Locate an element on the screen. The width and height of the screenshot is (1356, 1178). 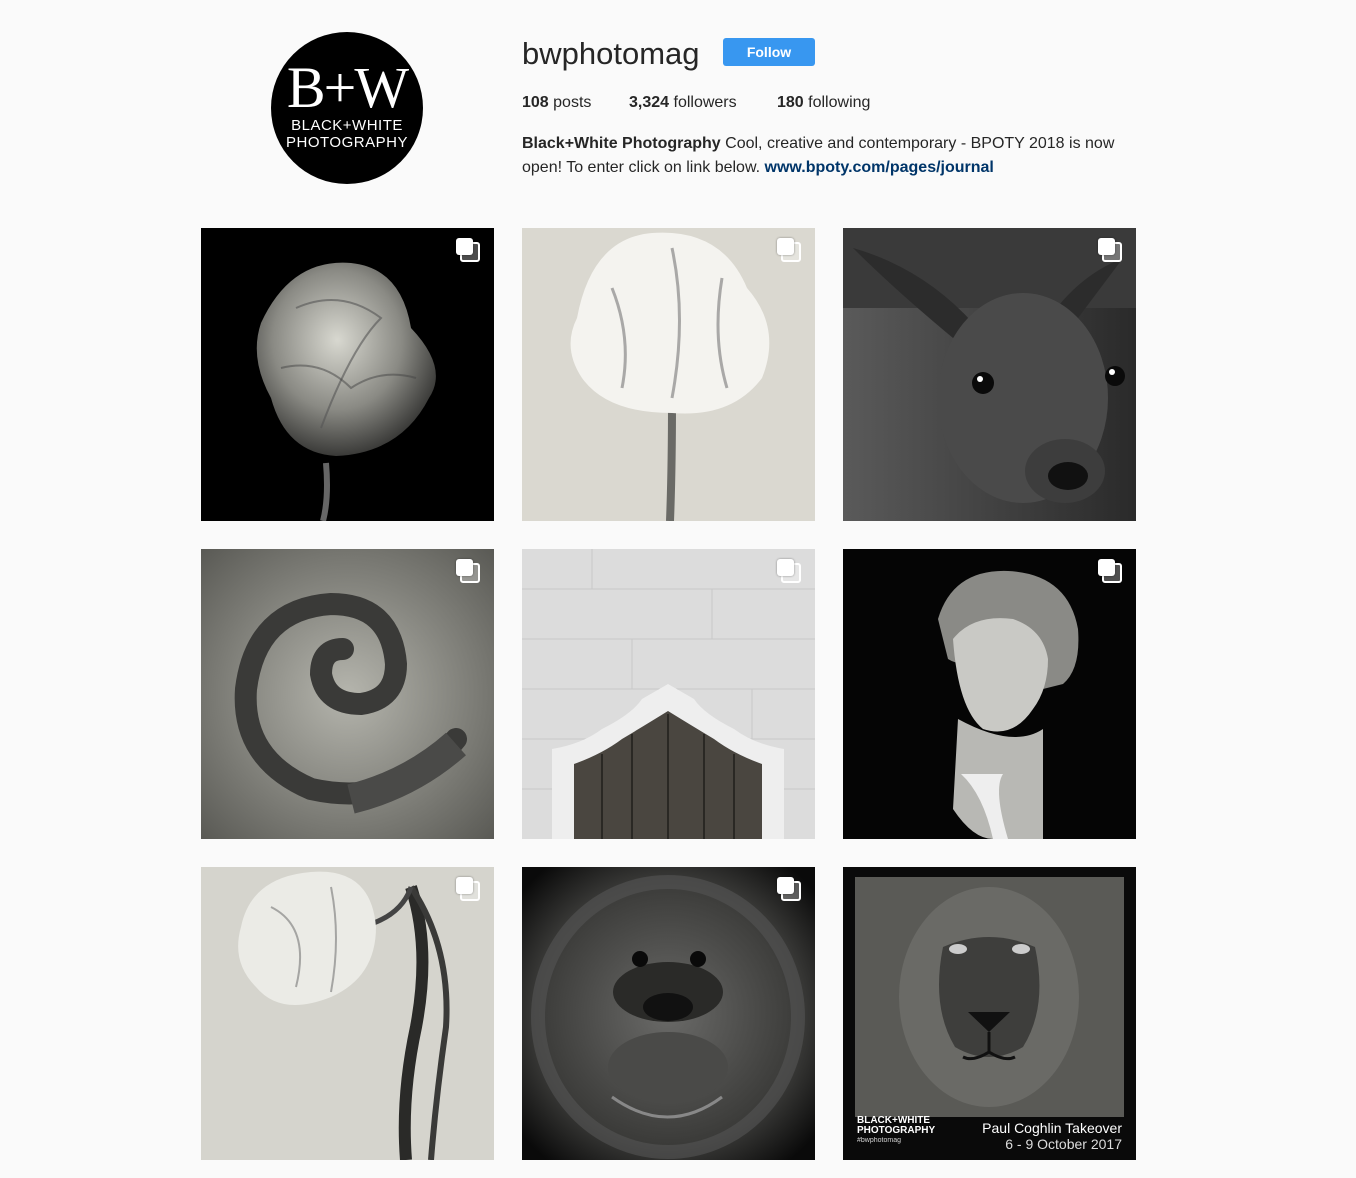
caption-brand-line2: PHOTOGRAPHY is located at coordinates (896, 1130).